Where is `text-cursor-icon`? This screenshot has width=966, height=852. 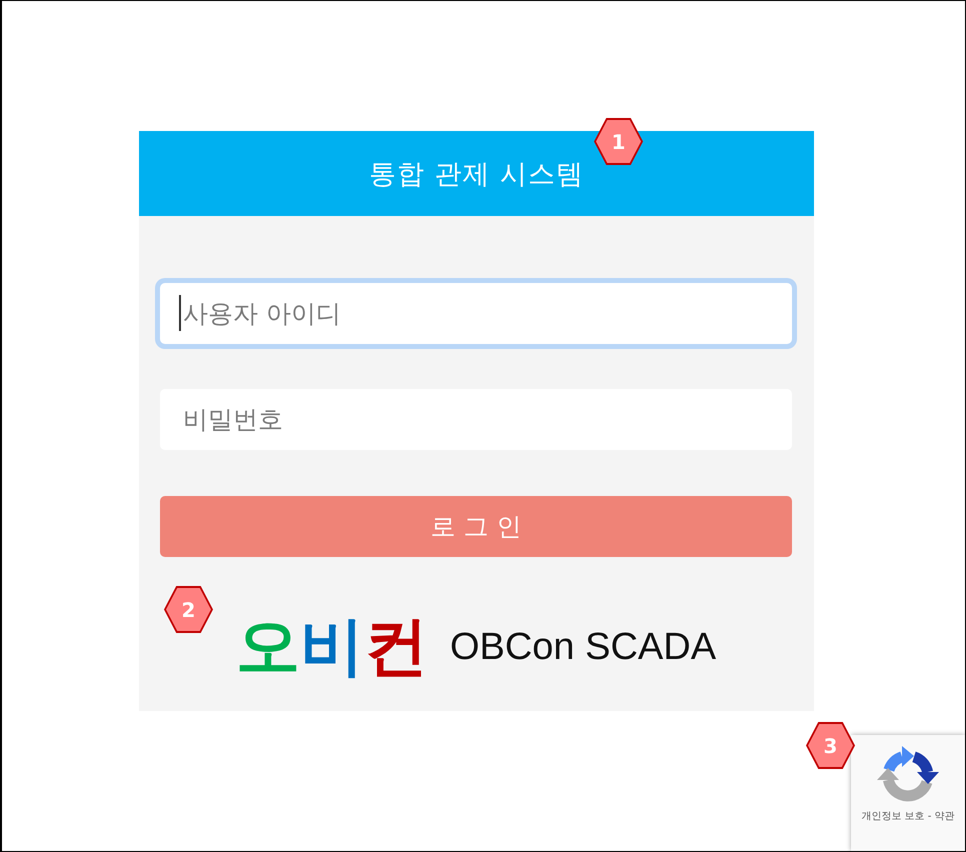
text-cursor-icon is located at coordinates (180, 313).